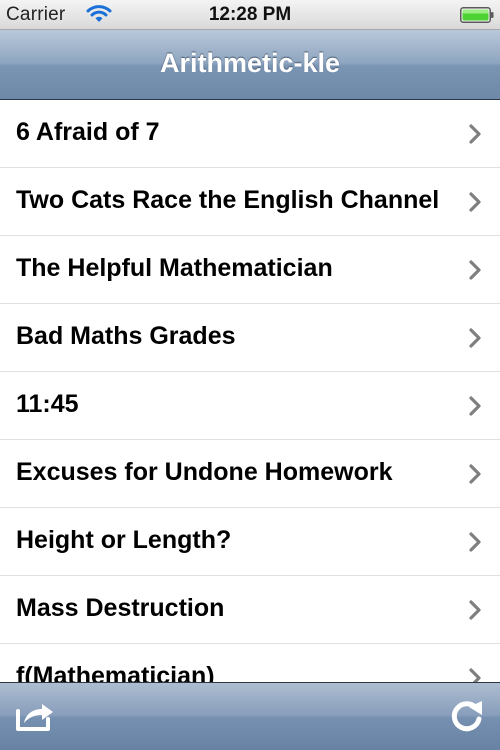  I want to click on list-item-label: 11:45, so click(47, 404).